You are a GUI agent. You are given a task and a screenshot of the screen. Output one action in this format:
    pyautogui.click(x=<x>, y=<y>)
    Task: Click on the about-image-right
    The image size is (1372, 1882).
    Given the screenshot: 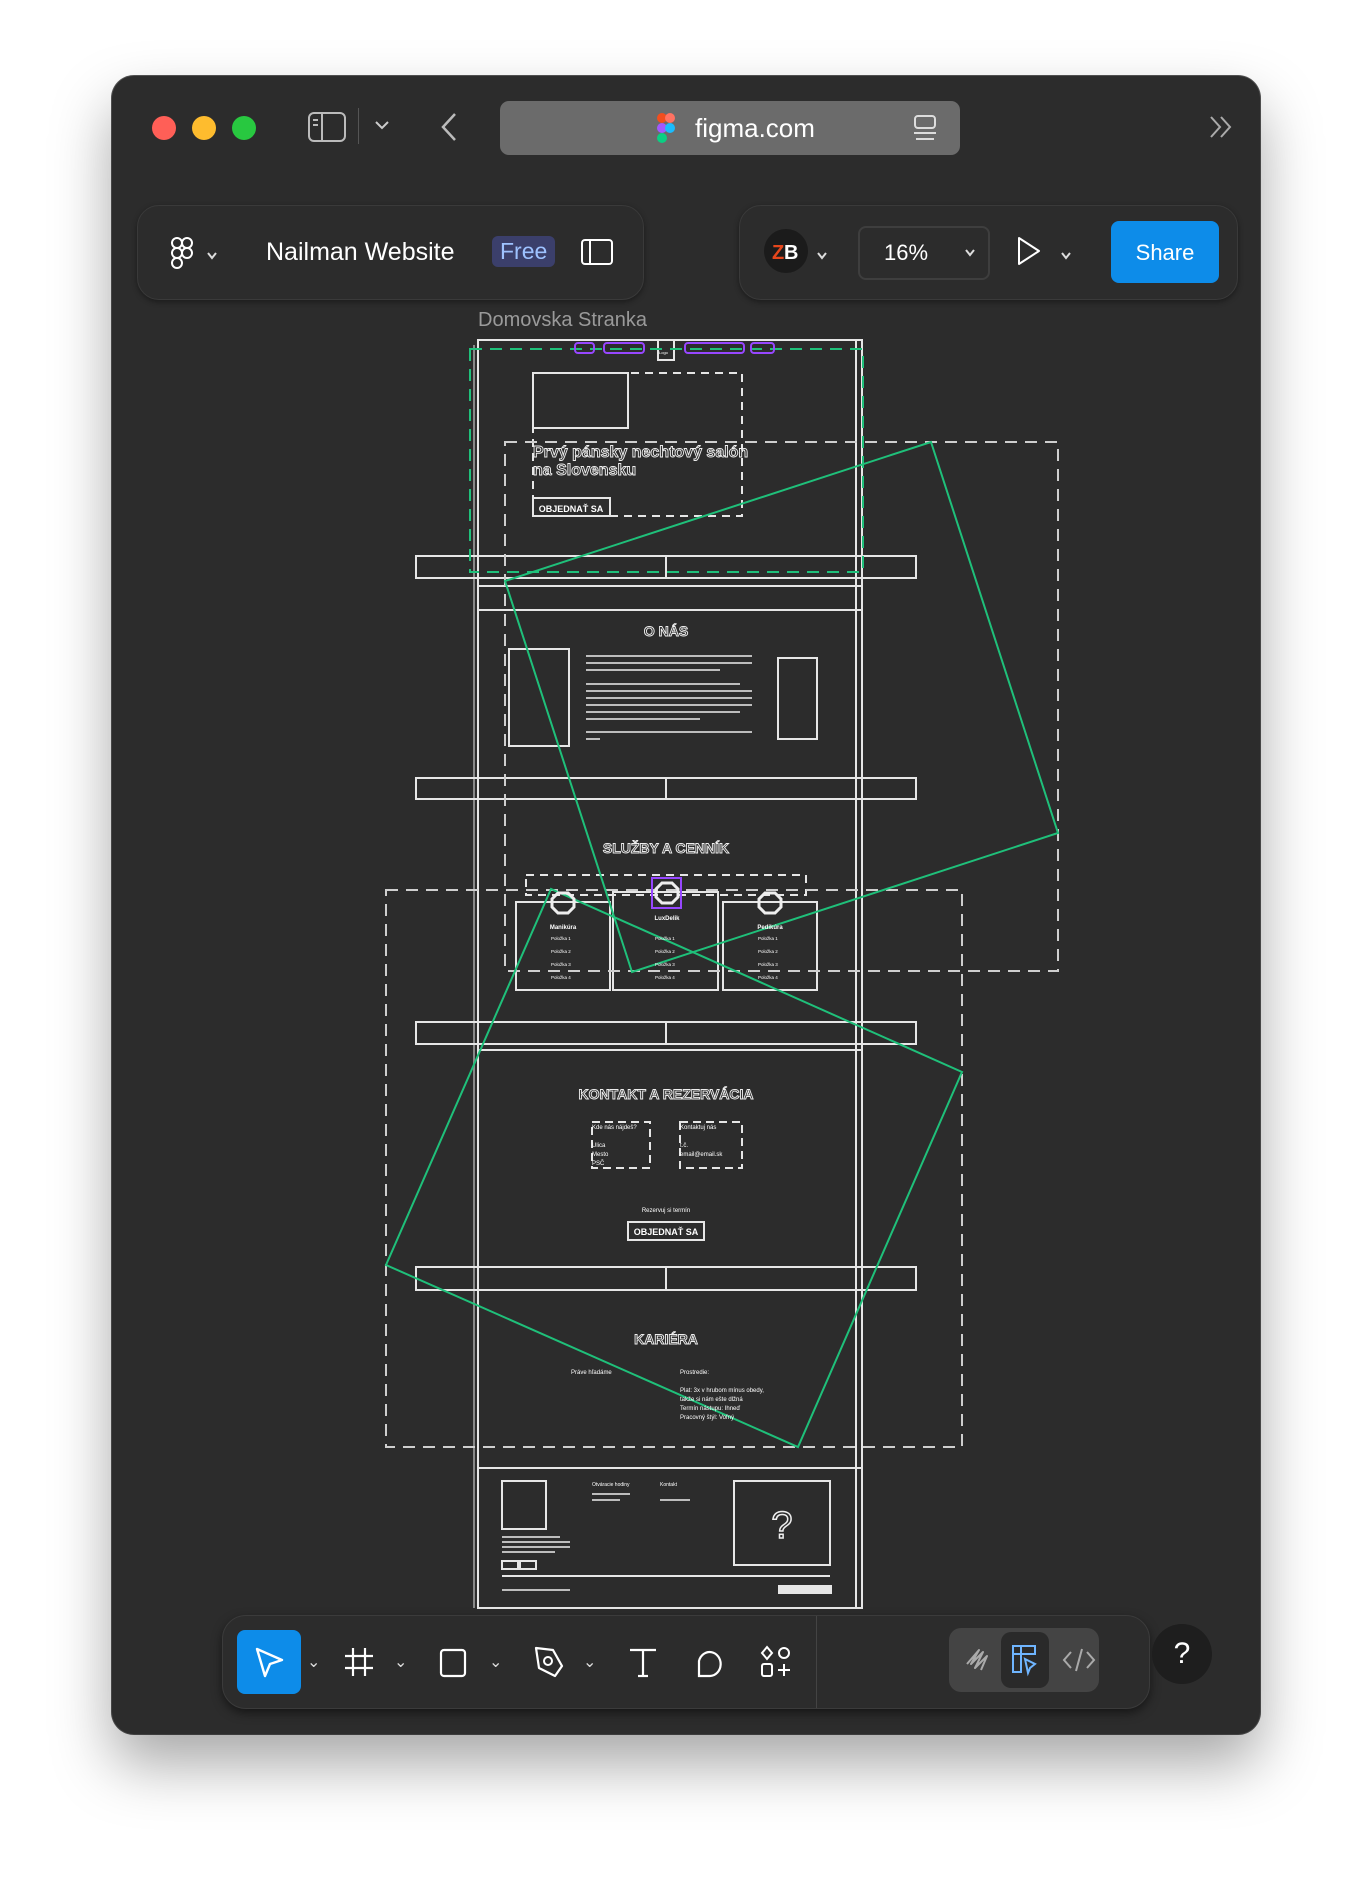 What is the action you would take?
    pyautogui.click(x=797, y=698)
    